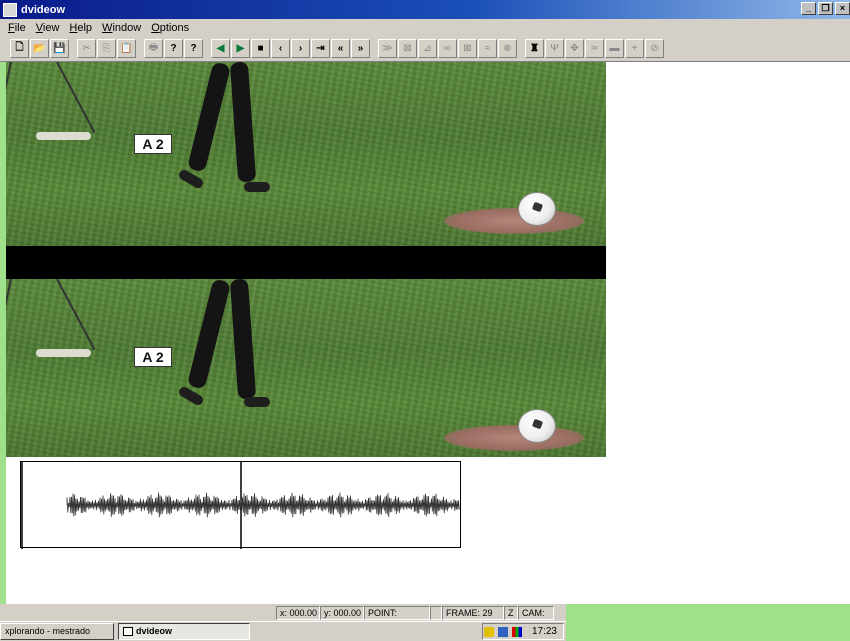 Image resolution: width=850 pixels, height=641 pixels. Describe the element at coordinates (240, 48) in the screenshot. I see `play-icon: ▶` at that location.